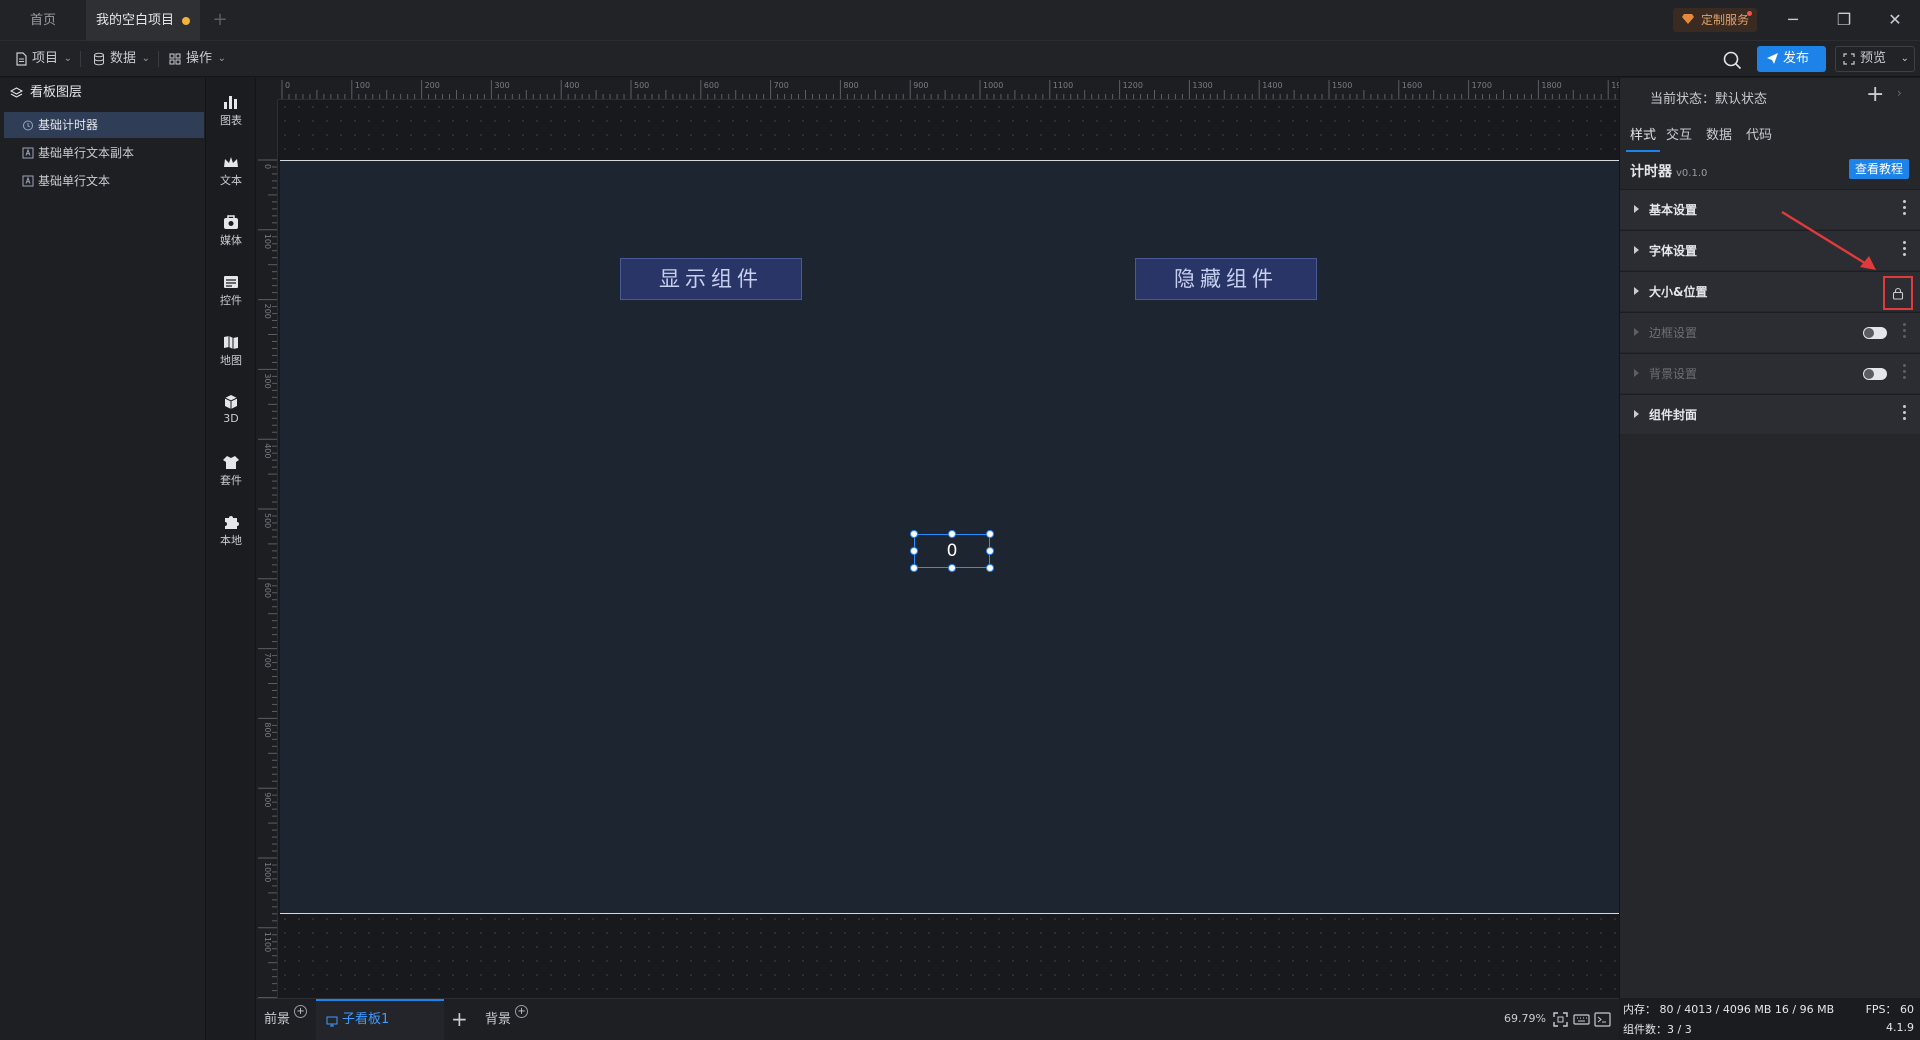  What do you see at coordinates (1889, 1009) in the screenshot?
I see `fps-status: FPS： 60` at bounding box center [1889, 1009].